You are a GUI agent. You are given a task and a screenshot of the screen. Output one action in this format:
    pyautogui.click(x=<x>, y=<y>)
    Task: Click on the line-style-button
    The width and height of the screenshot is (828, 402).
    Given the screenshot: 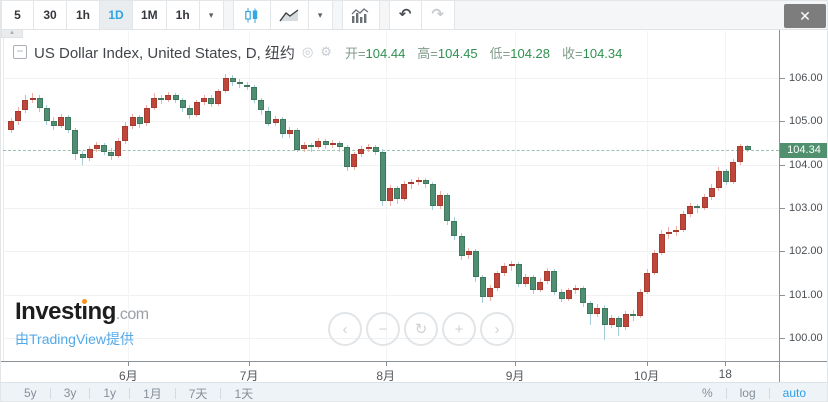 What is the action you would take?
    pyautogui.click(x=289, y=15)
    